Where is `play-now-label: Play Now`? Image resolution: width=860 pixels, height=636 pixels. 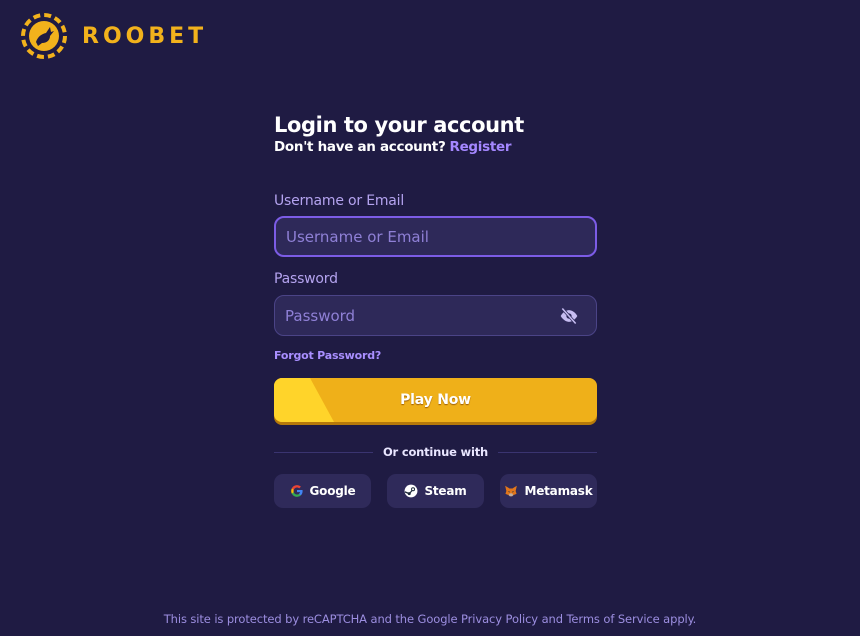
play-now-label: Play Now is located at coordinates (435, 400).